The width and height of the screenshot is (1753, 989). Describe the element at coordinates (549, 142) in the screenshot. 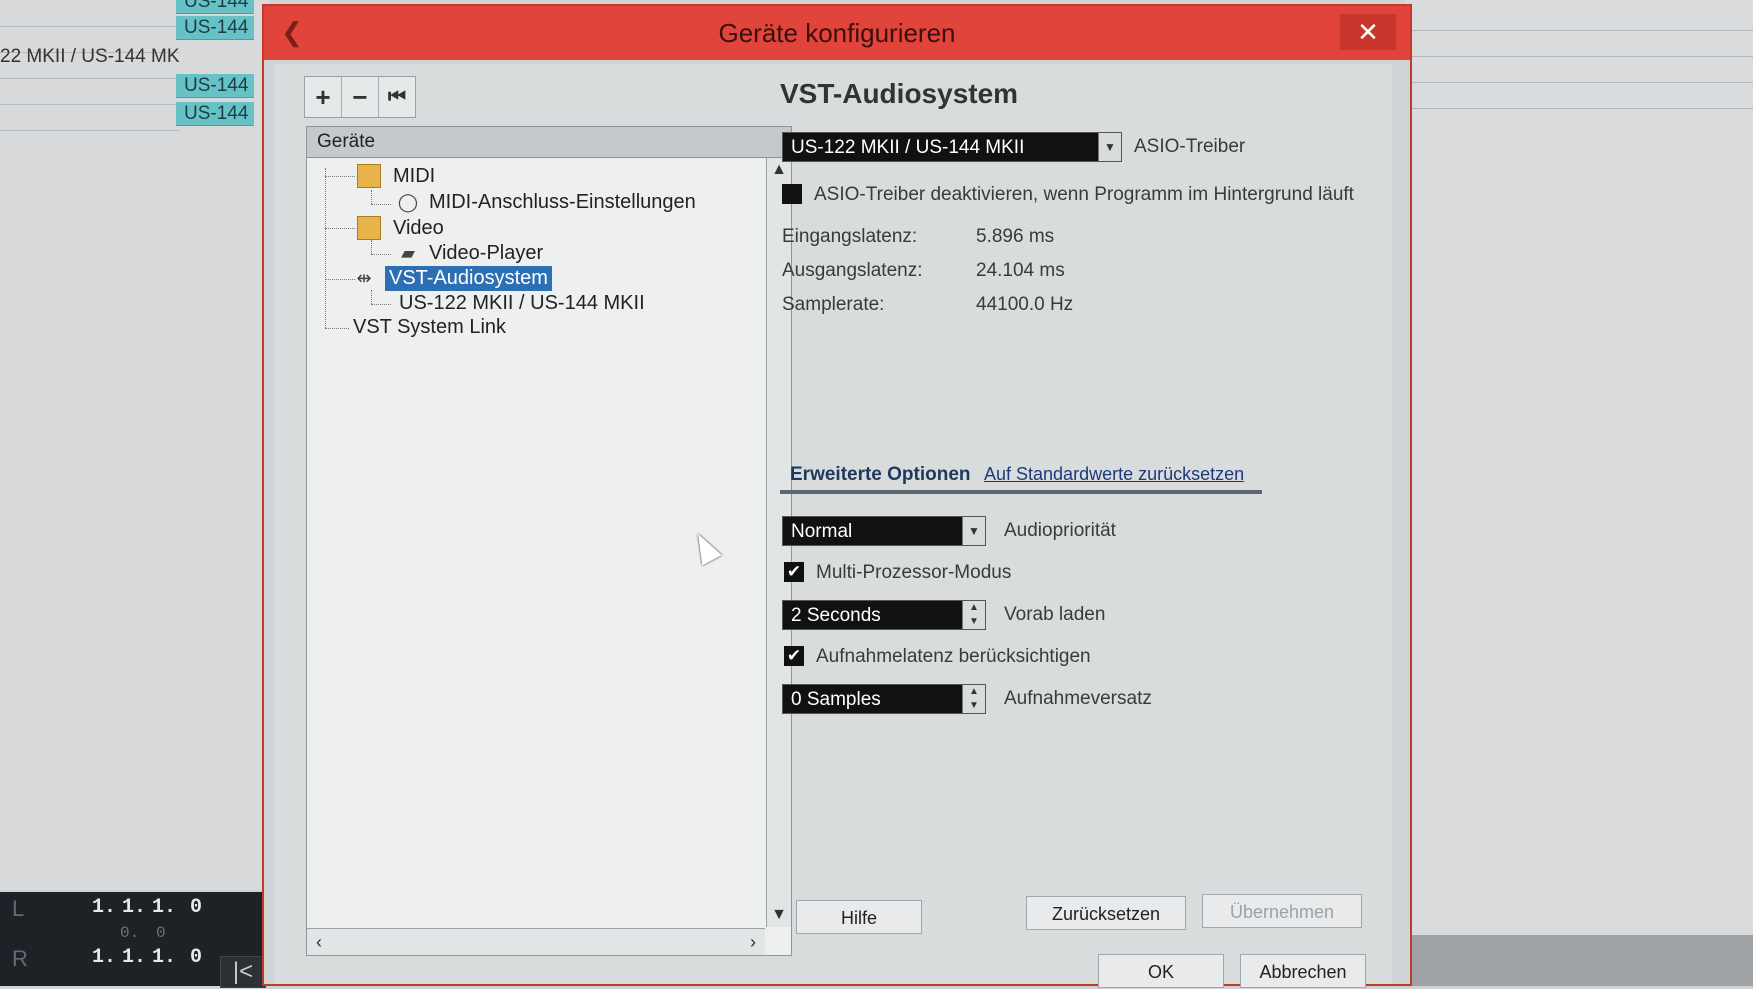

I see `devices-header: Geräte` at that location.